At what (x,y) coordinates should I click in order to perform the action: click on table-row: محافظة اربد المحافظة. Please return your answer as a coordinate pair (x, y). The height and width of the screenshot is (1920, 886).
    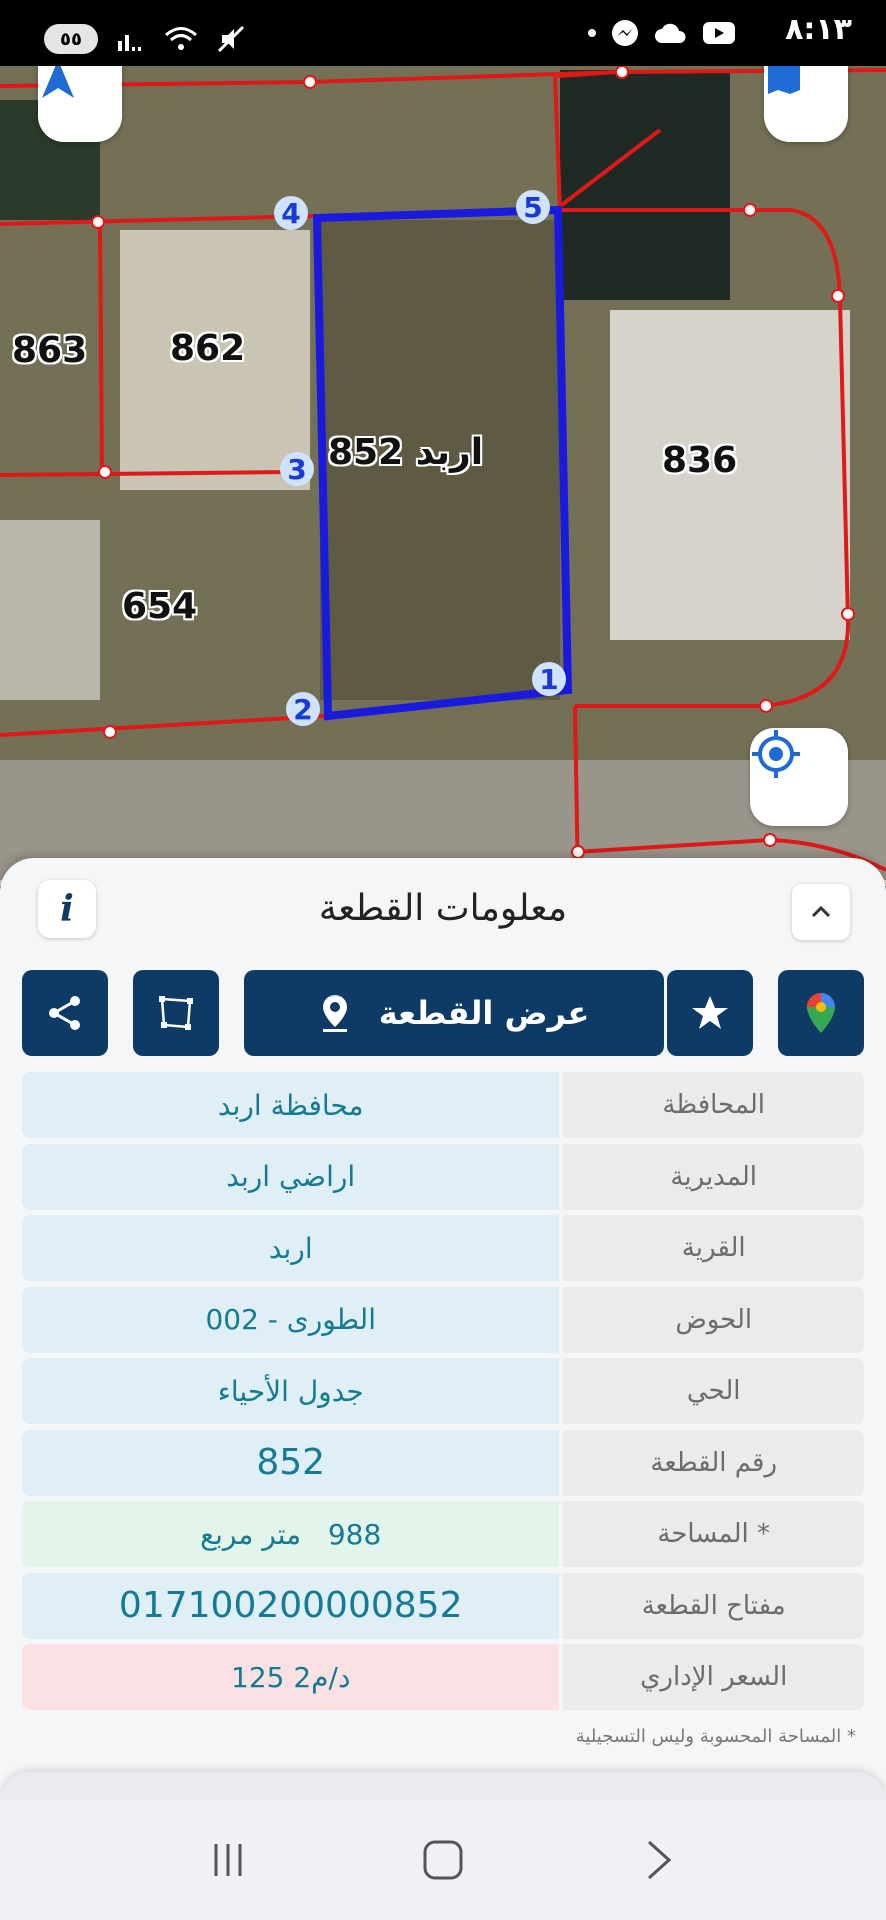
    Looking at the image, I should click on (443, 1105).